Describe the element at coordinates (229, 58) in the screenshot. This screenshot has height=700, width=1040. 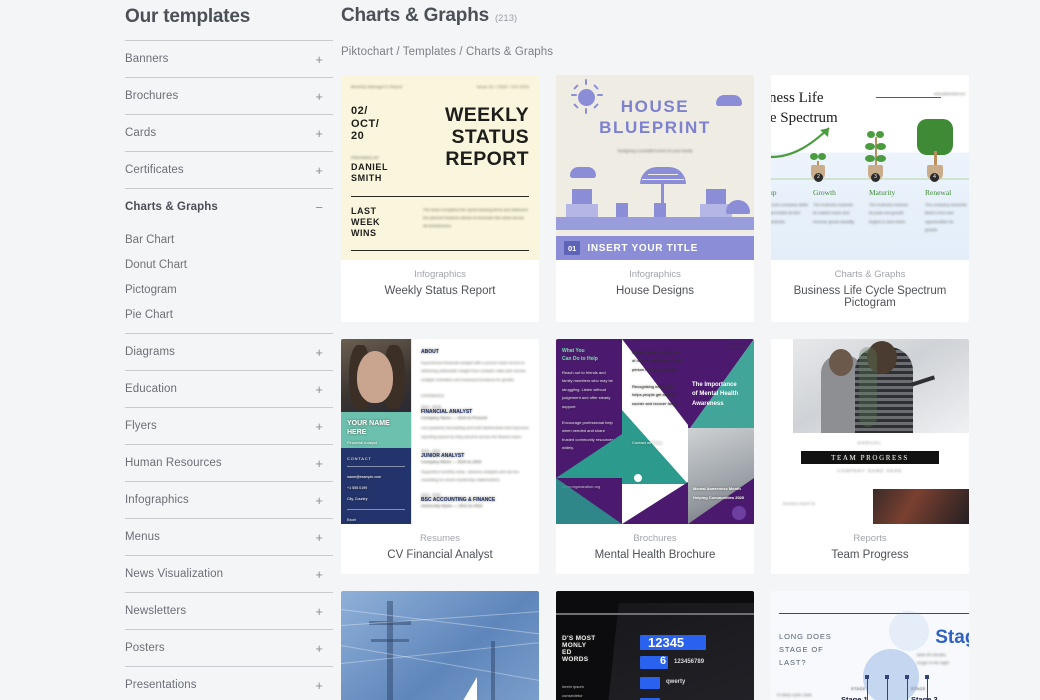
I see `sidebar-item-banners: Banners +` at that location.